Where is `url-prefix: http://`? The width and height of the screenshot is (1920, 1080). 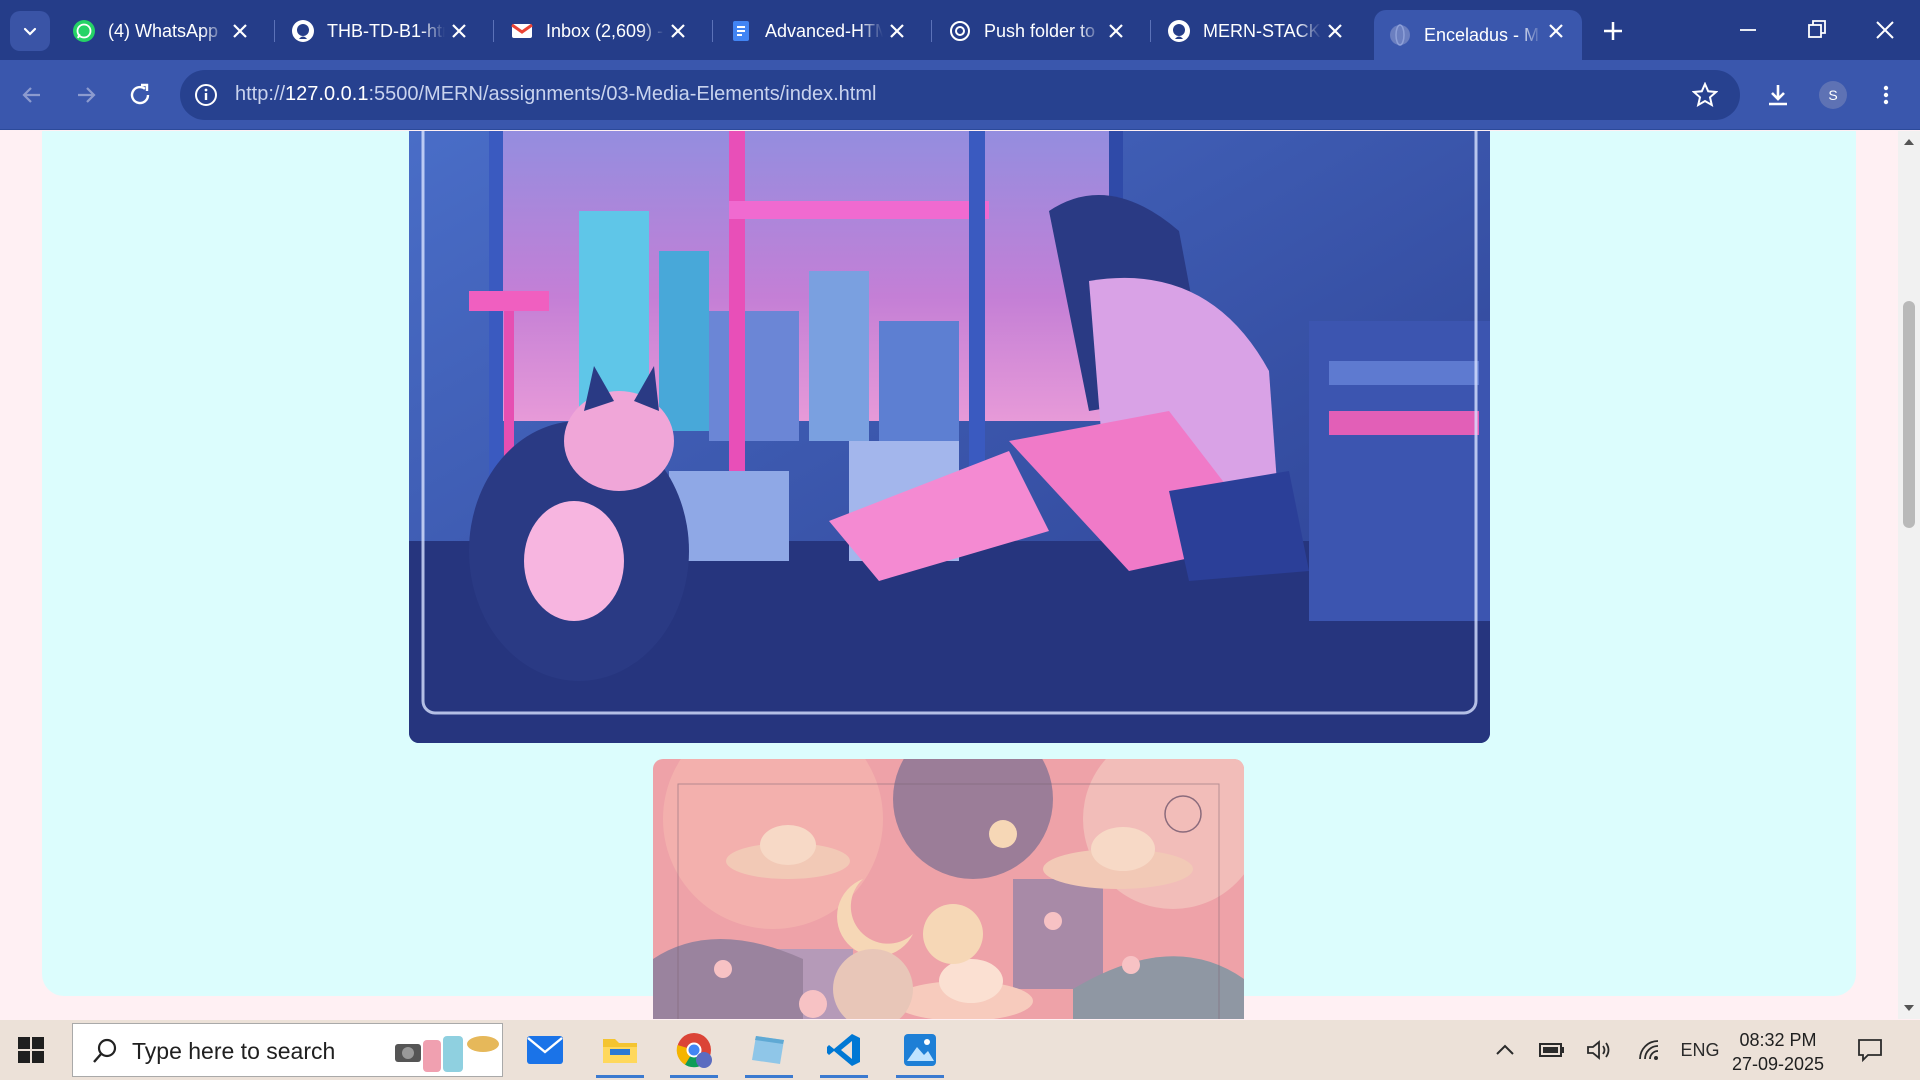
url-prefix: http:// is located at coordinates (260, 94).